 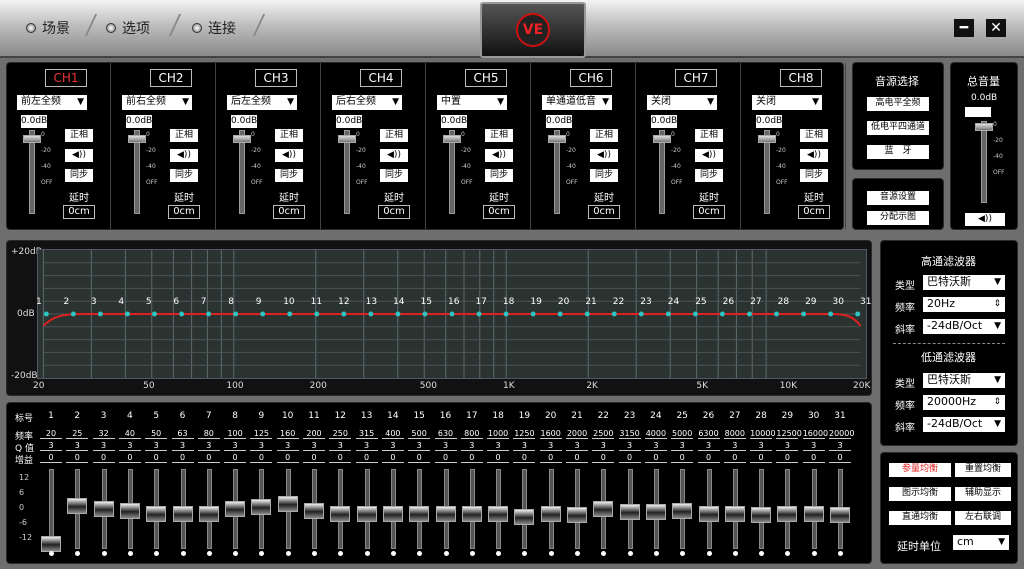 I want to click on hp-freq-input: 20Hz ⇕, so click(x=964, y=304).